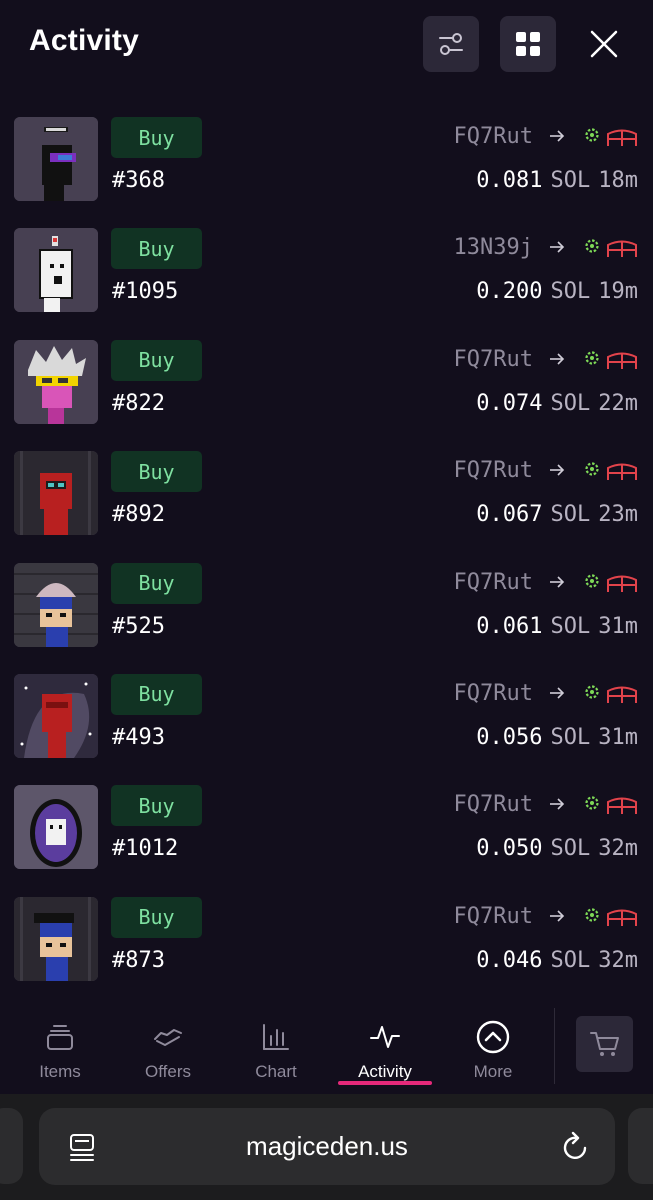 The height and width of the screenshot is (1200, 653). What do you see at coordinates (640, 1146) in the screenshot?
I see `next-tab` at bounding box center [640, 1146].